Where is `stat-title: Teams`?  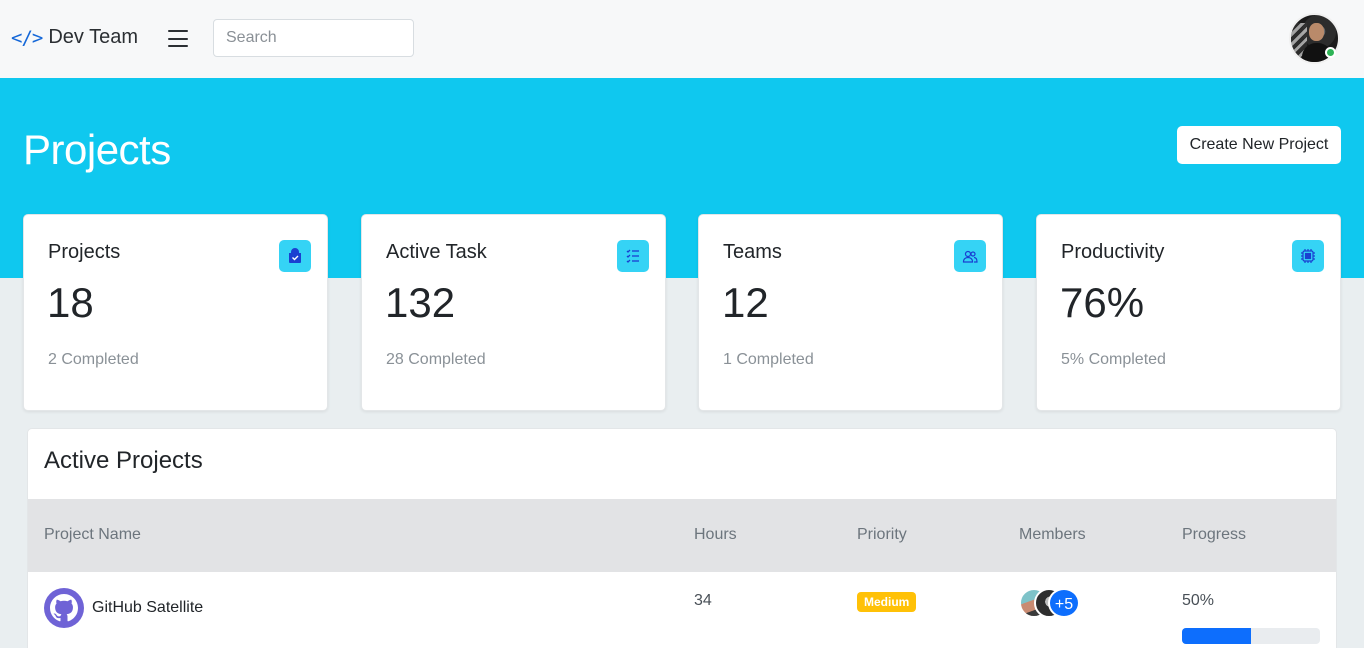
stat-title: Teams is located at coordinates (752, 252).